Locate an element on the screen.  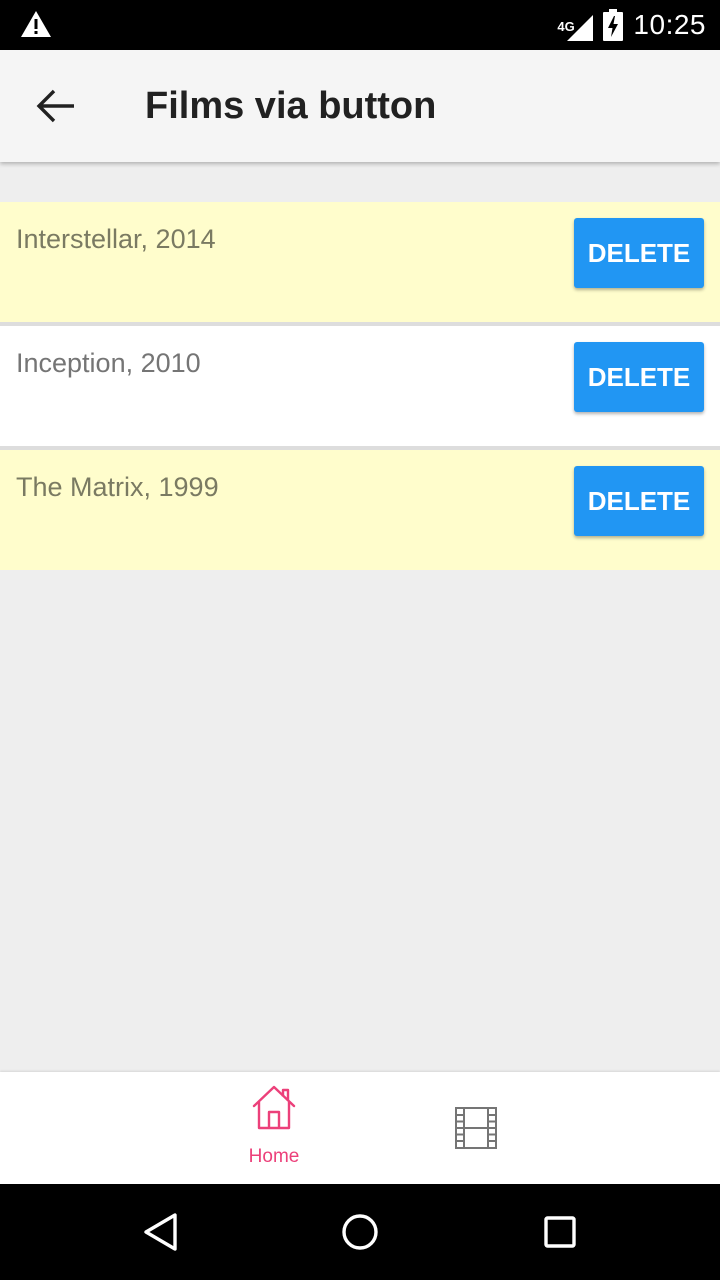
page-title: Films via button is located at coordinates (291, 106).